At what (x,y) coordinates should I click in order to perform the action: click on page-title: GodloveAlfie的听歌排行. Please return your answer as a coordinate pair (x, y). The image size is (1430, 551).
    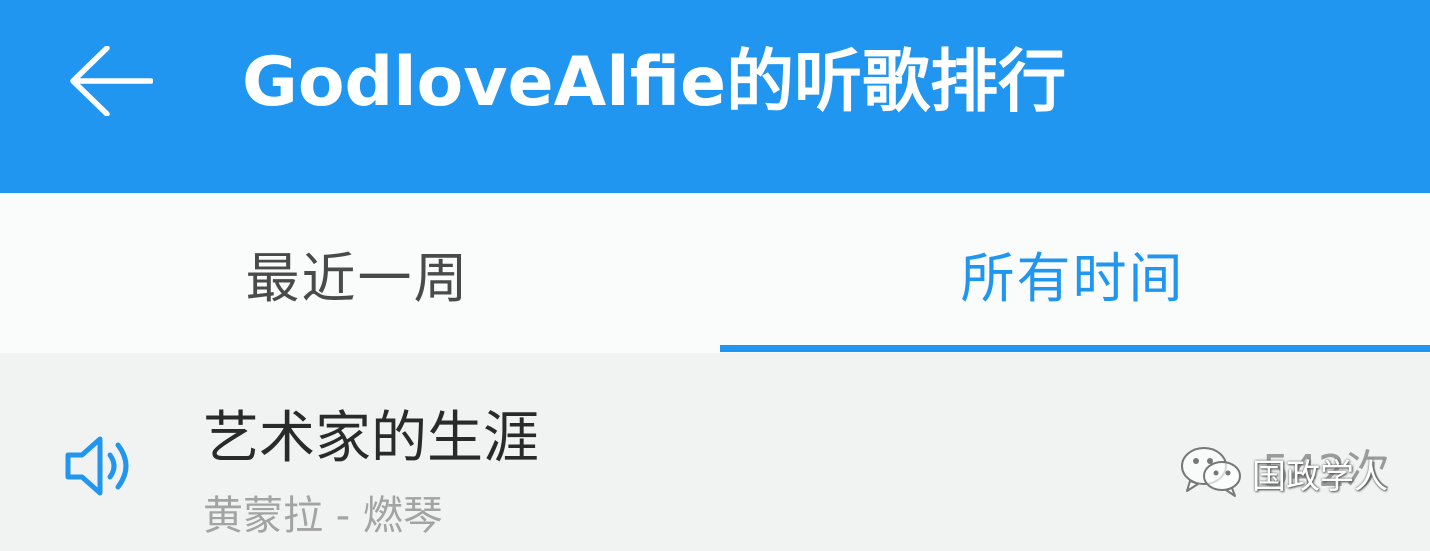
    Looking at the image, I should click on (654, 82).